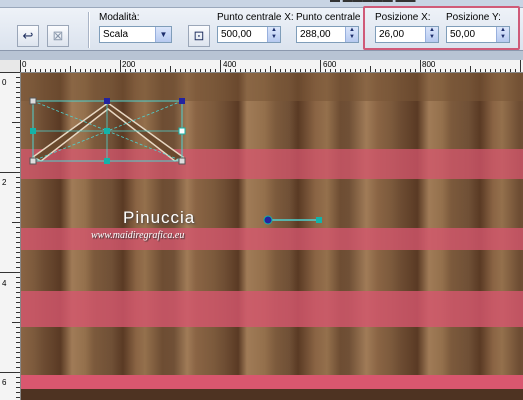  Describe the element at coordinates (129, 64) in the screenshot. I see `h-tick-label: 200` at that location.